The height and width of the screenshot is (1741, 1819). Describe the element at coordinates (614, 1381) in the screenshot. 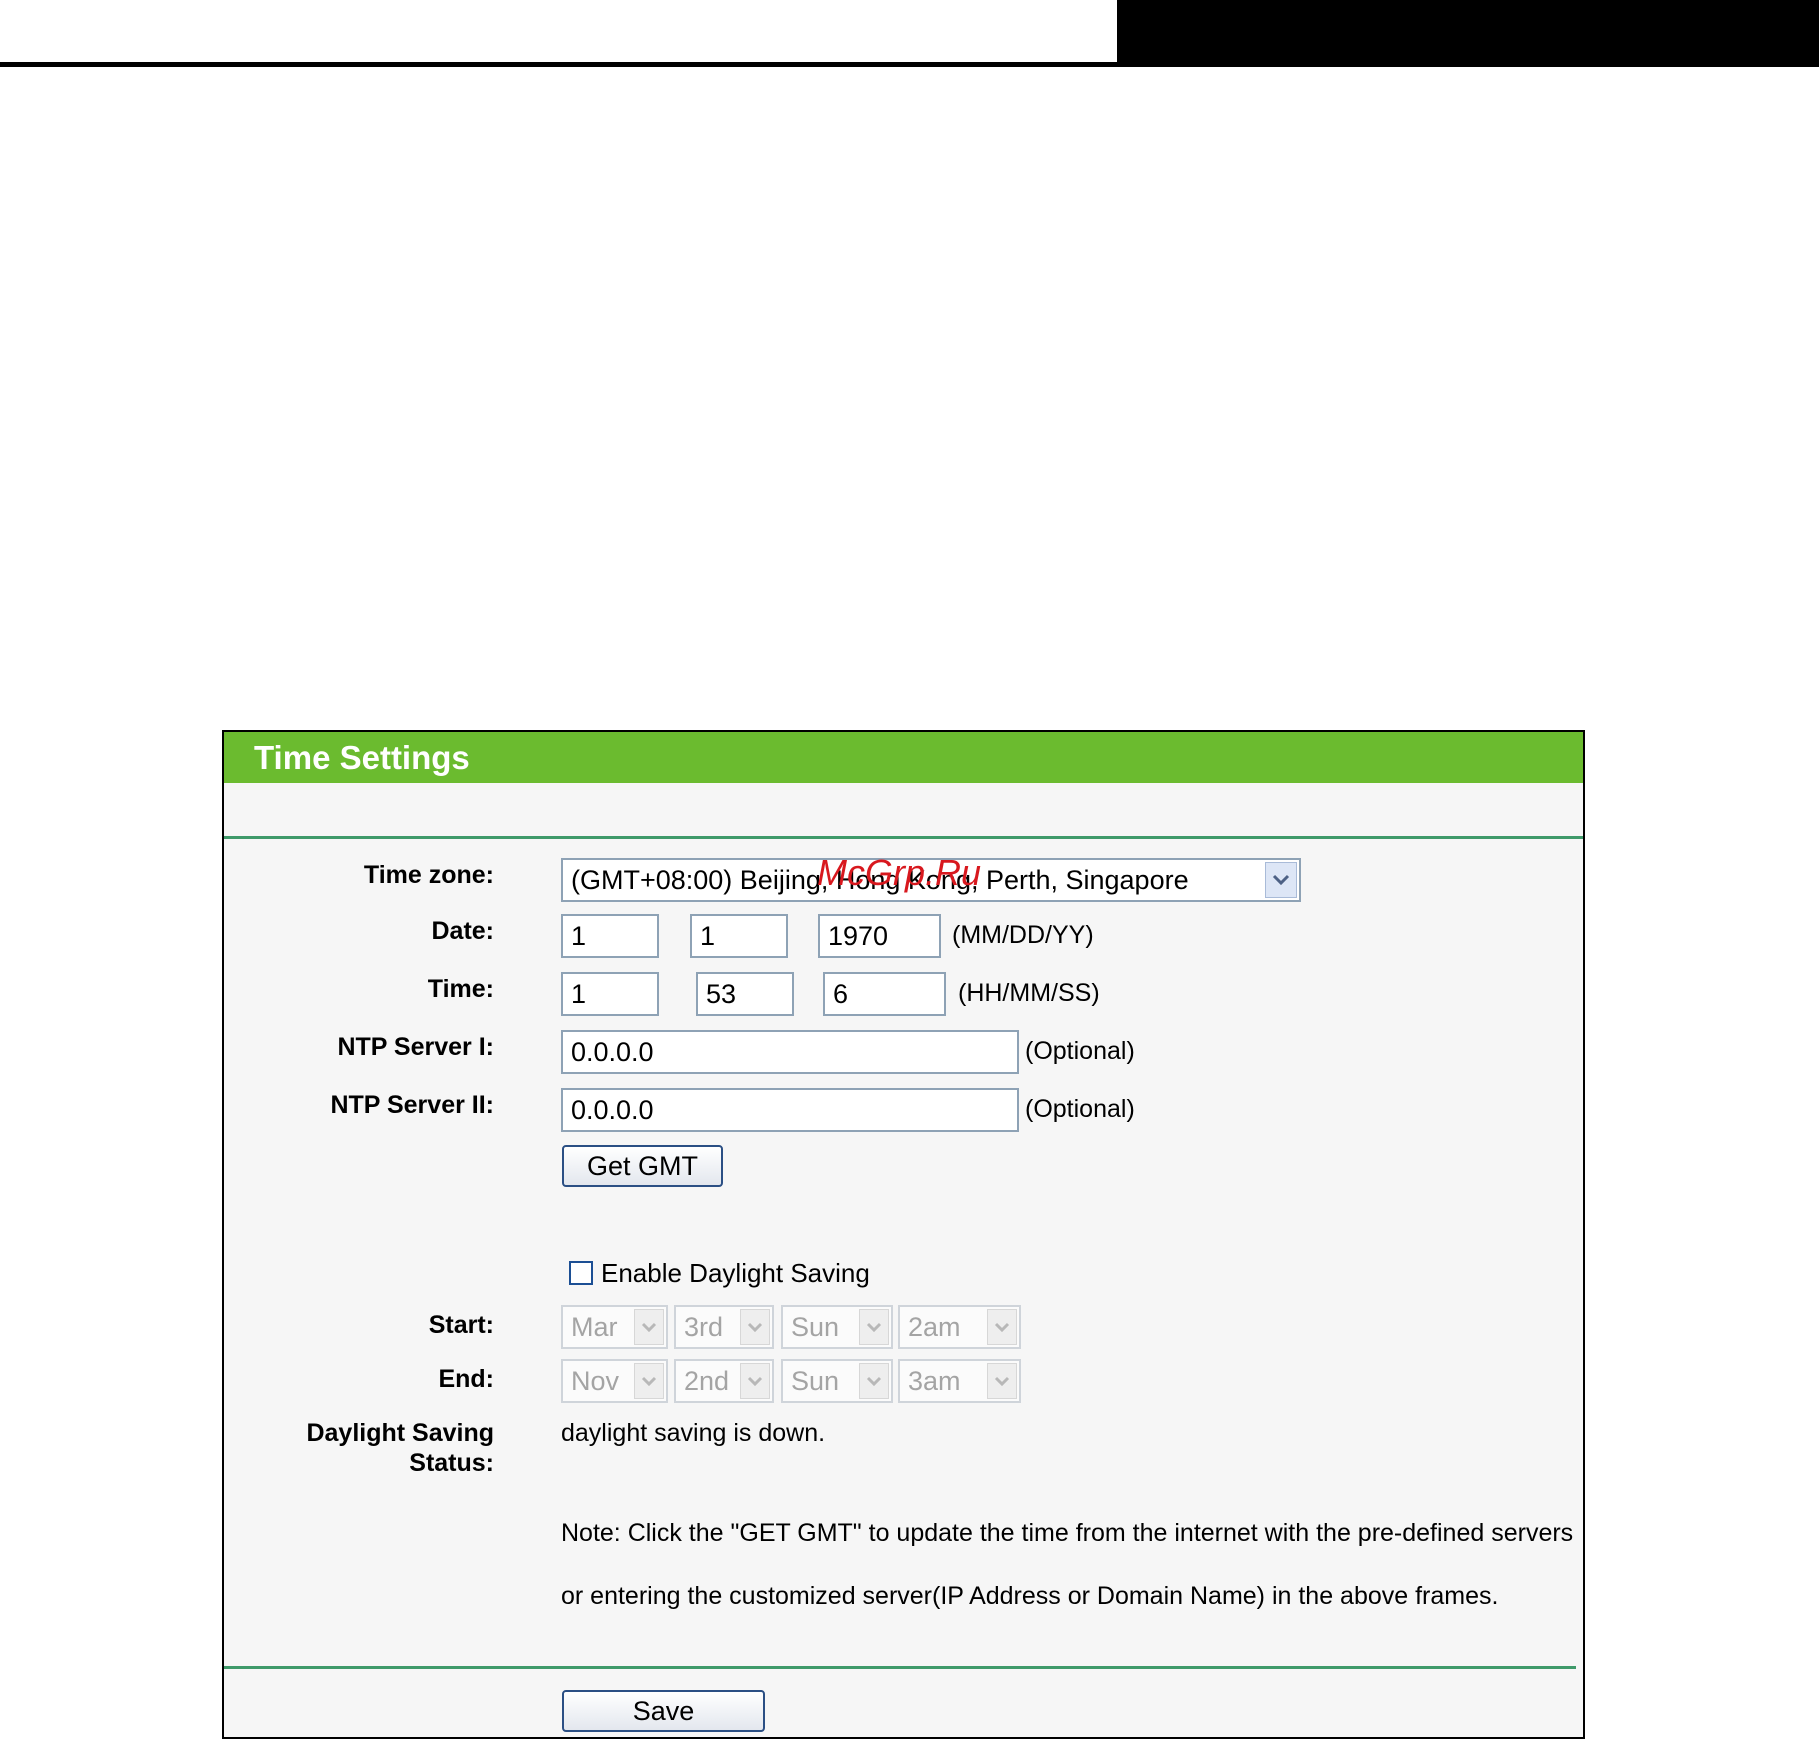

I see `end-month-select: Nov` at that location.